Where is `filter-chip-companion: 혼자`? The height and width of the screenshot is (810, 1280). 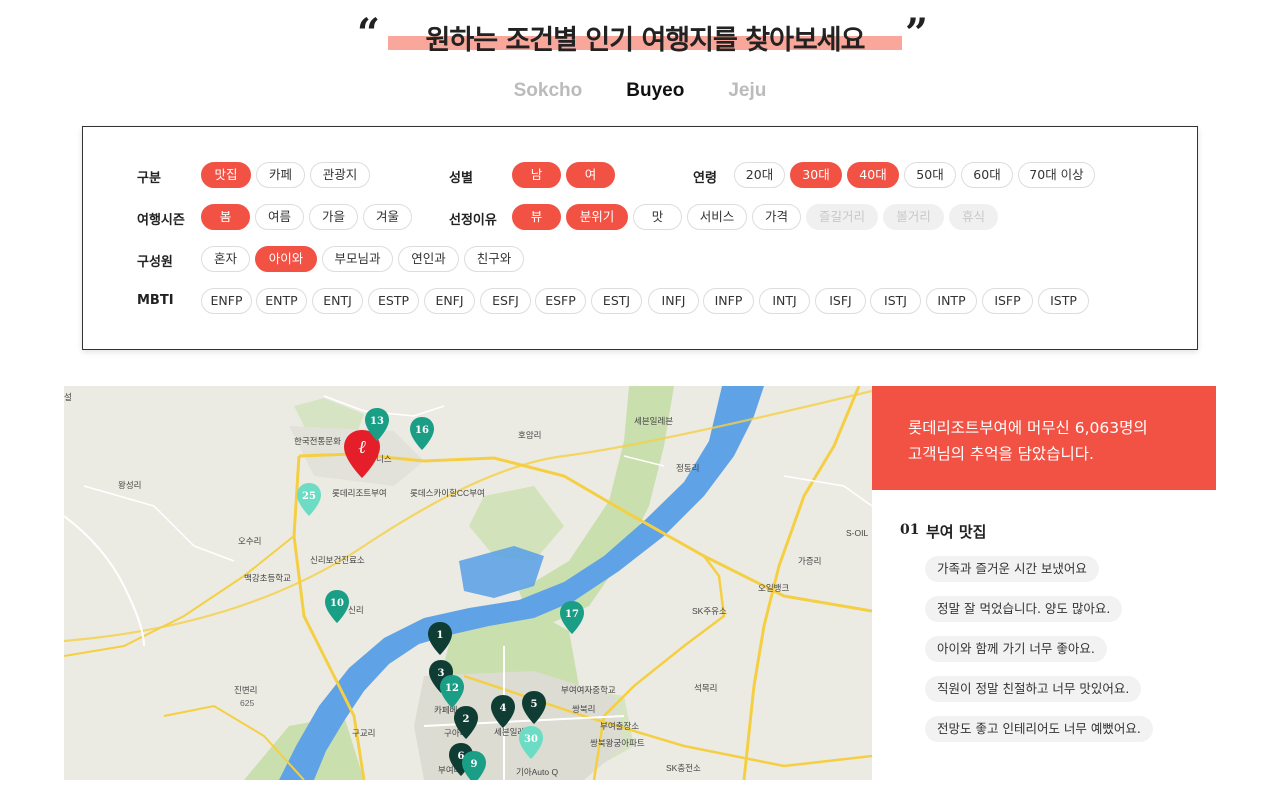
filter-chip-companion: 혼자 is located at coordinates (225, 259).